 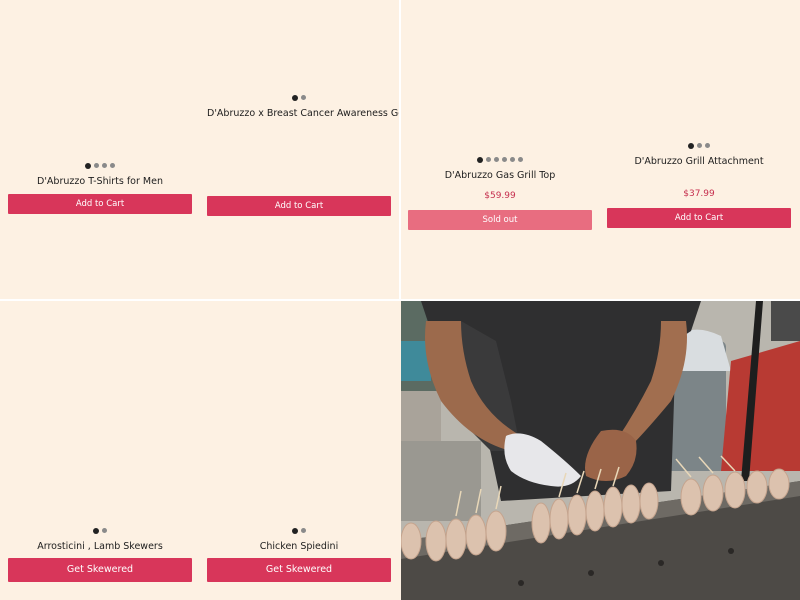 I want to click on sold-out-button: Sold out, so click(x=500, y=220).